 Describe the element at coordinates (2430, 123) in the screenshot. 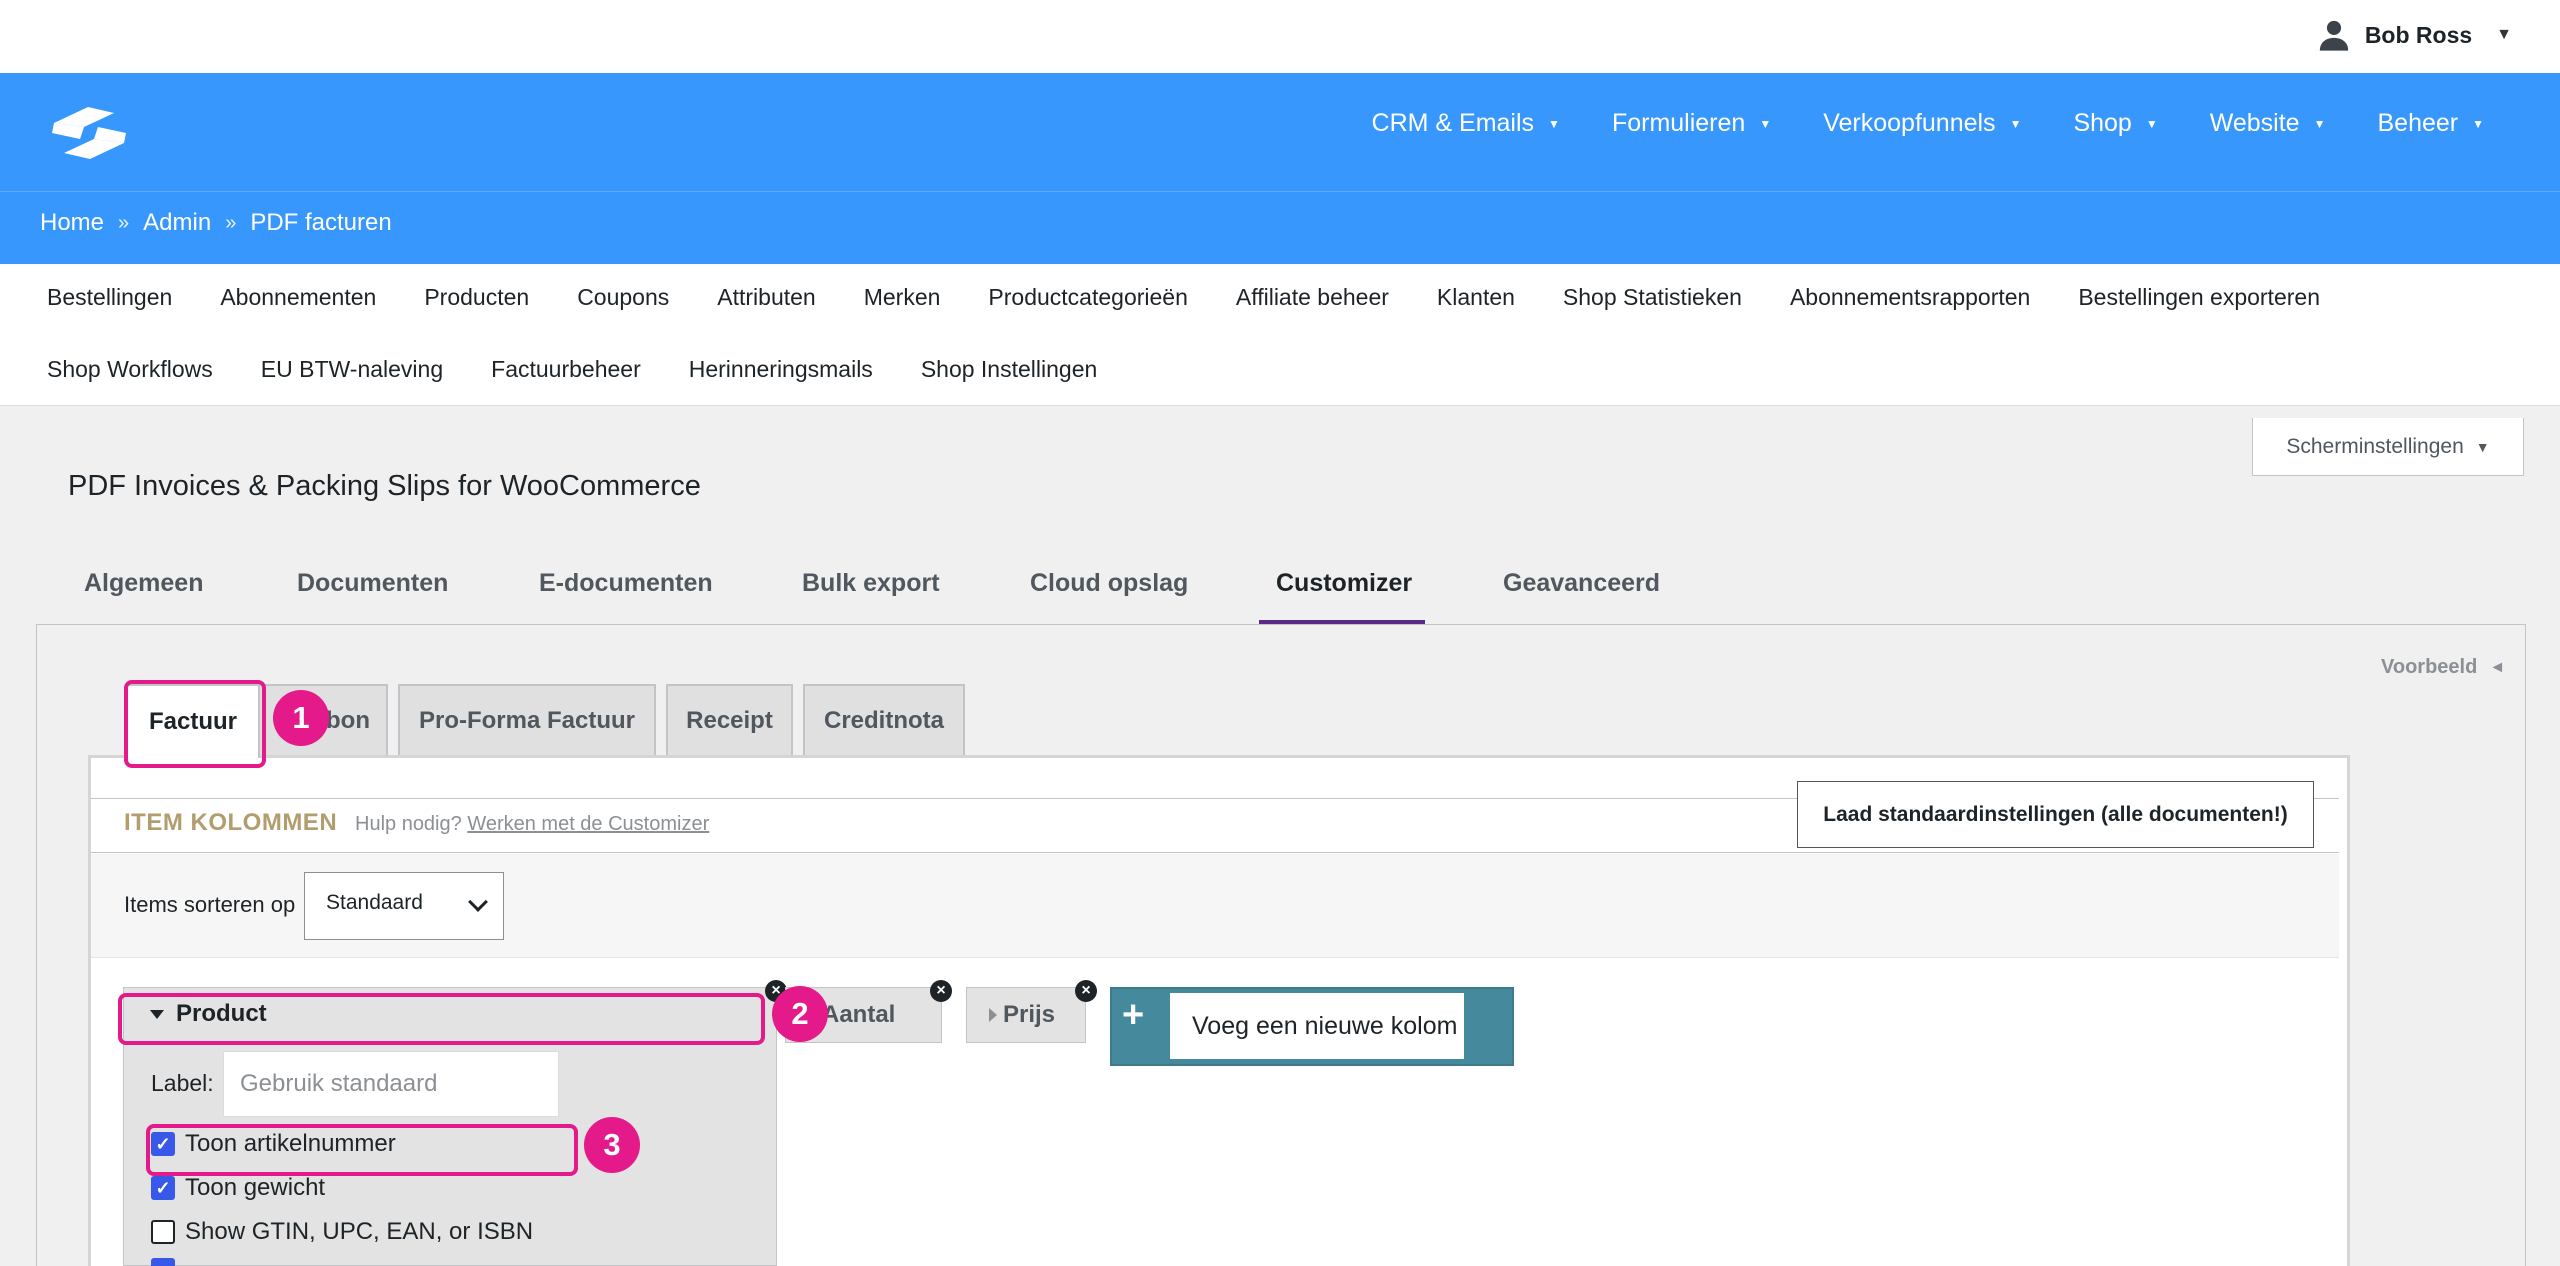

I see `nav-beheer: Beheer ▼` at that location.